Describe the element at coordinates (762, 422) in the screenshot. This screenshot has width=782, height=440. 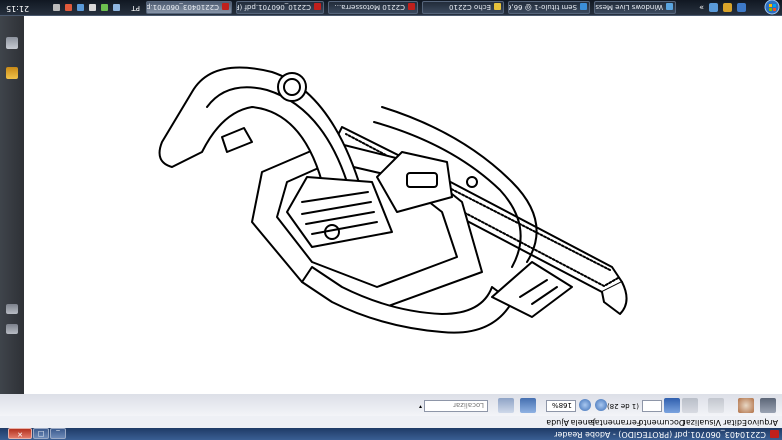
I see `menu-arquivo: Arquivo` at that location.